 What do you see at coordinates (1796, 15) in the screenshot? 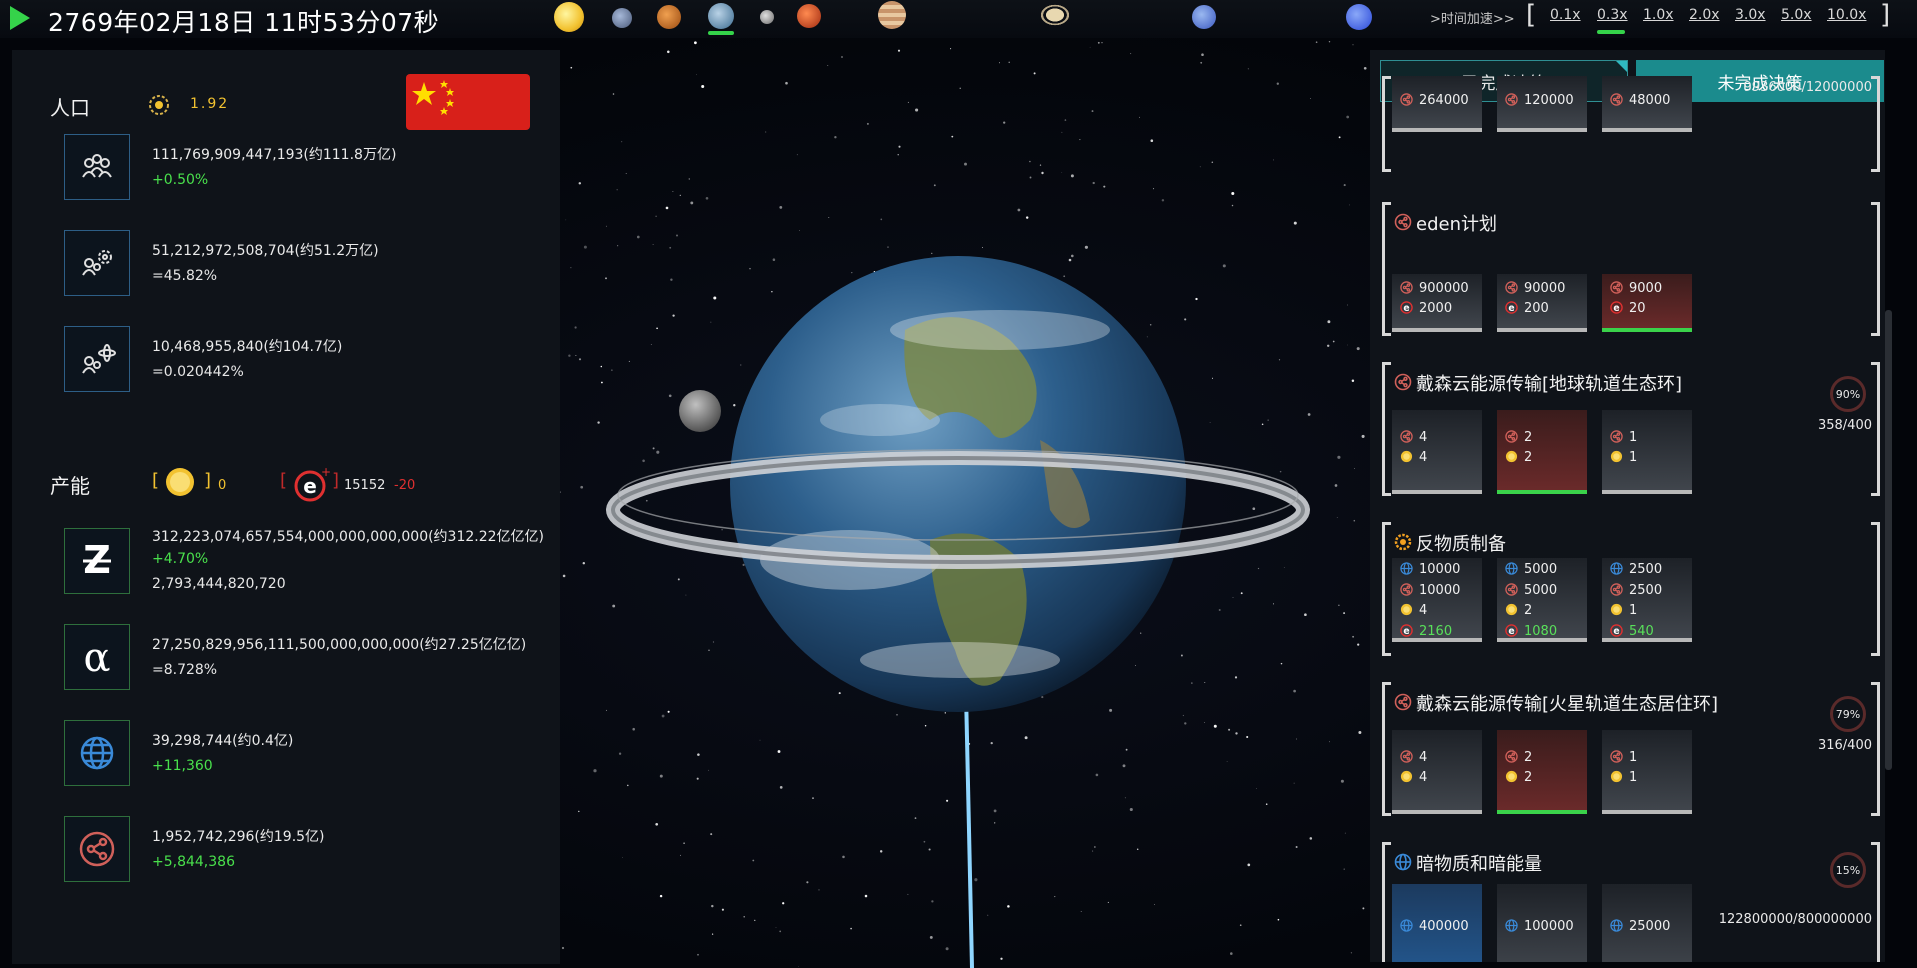
I see `speed-5-0x: 5.0x` at bounding box center [1796, 15].